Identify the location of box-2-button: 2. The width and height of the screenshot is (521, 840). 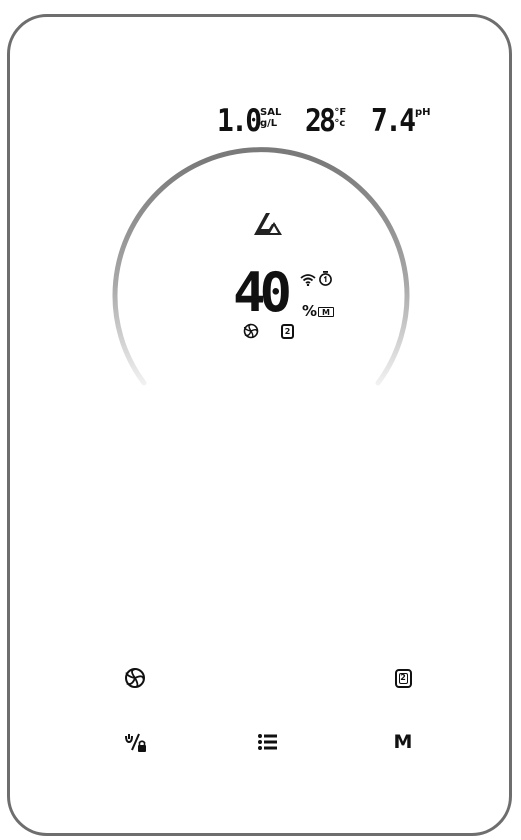
(403, 678).